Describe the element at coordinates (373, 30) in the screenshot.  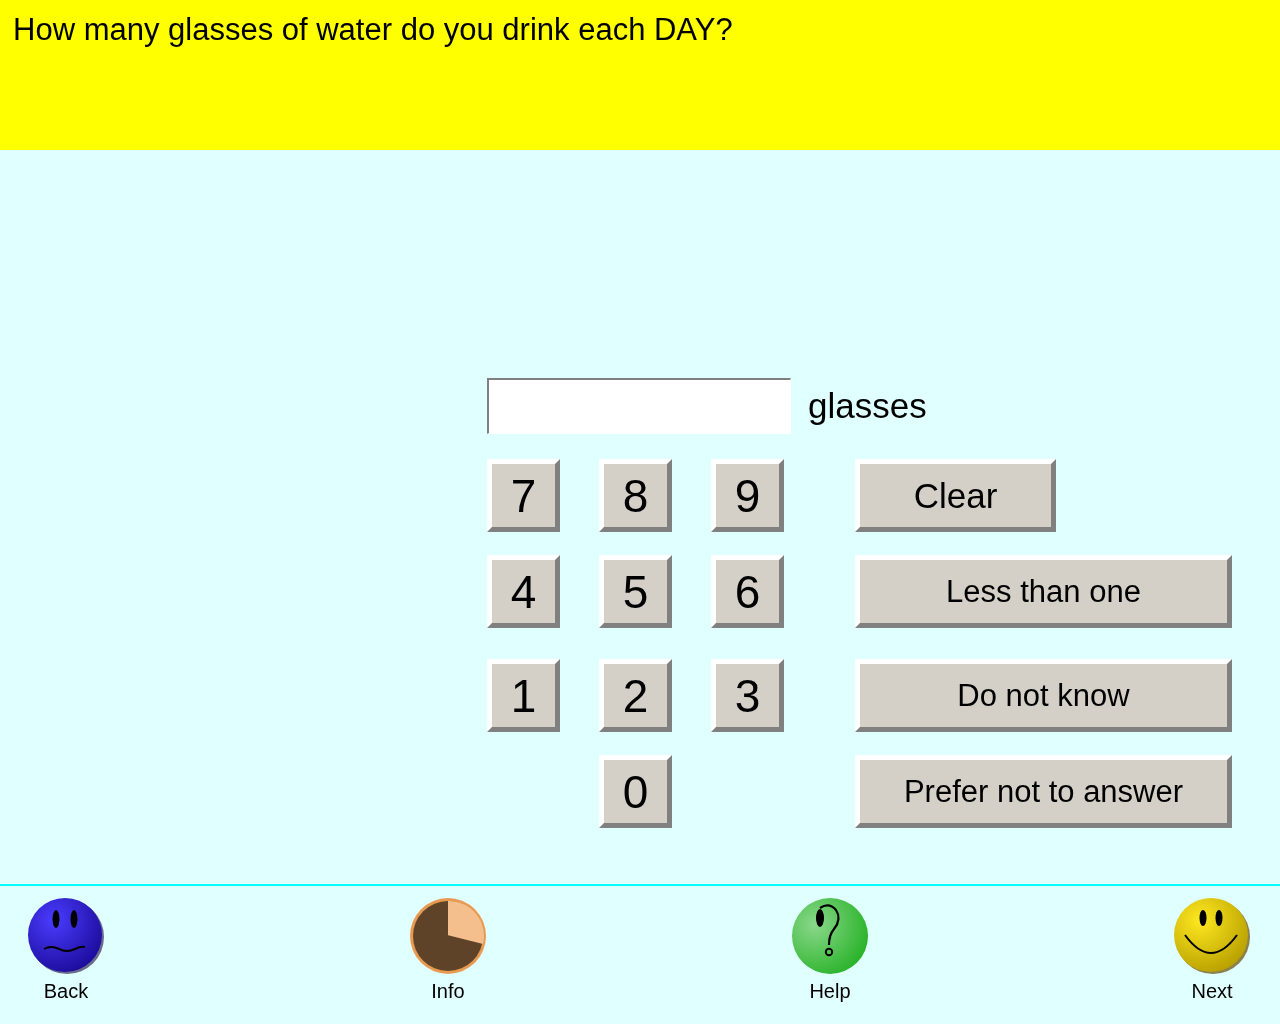
I see `question-text: How many glasses of water do you drink each DAY?` at that location.